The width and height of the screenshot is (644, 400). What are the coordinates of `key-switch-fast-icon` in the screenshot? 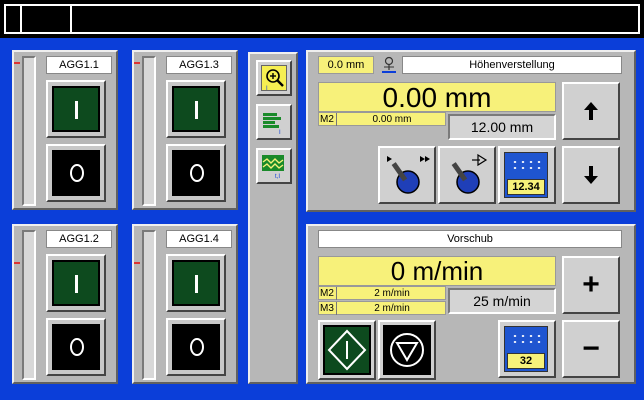 It's located at (407, 175).